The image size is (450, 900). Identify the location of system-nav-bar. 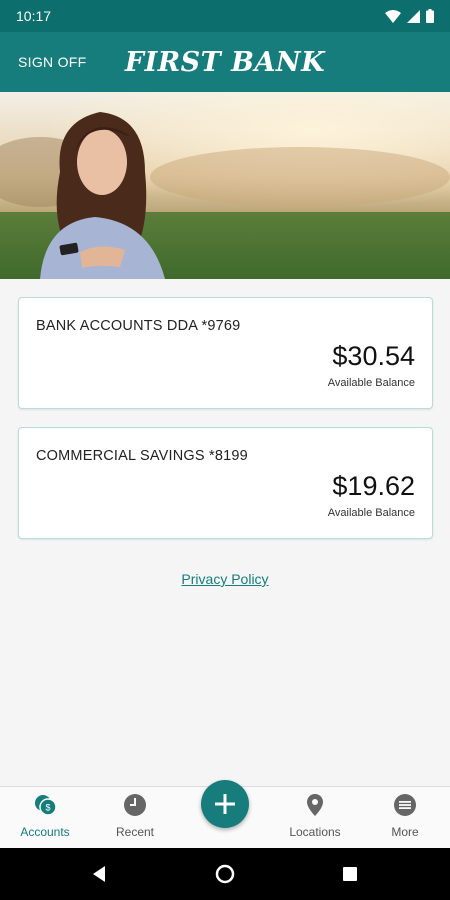
(225, 874).